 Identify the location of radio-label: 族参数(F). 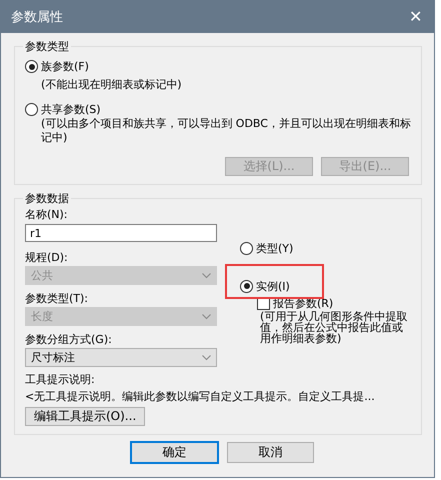
(65, 66).